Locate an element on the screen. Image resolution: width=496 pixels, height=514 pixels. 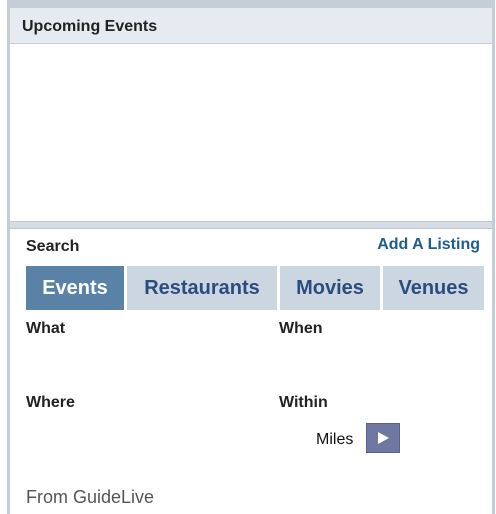
when-label: When is located at coordinates (301, 328).